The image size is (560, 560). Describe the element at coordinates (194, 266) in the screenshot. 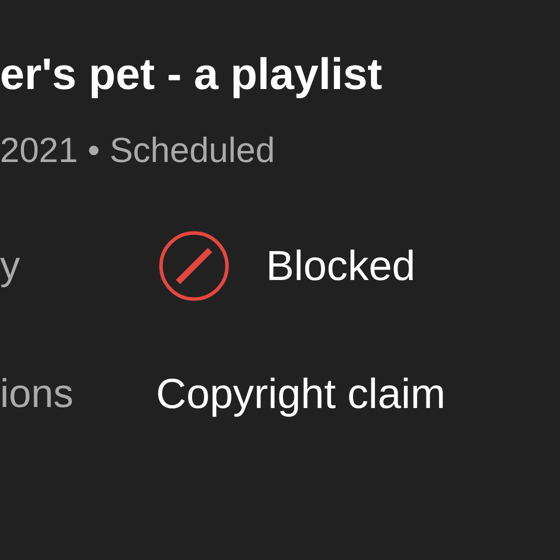

I see `blocked-icon` at that location.